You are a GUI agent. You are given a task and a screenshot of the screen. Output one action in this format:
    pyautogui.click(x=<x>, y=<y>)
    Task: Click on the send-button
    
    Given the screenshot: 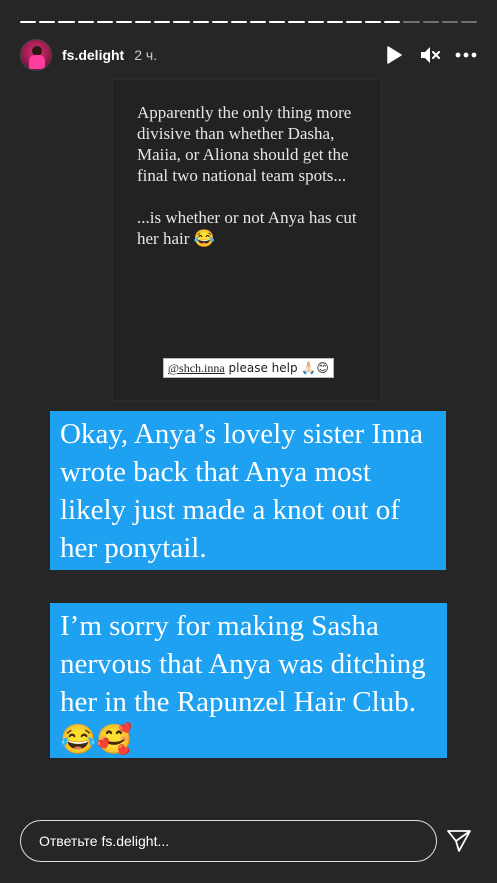 What is the action you would take?
    pyautogui.click(x=459, y=841)
    